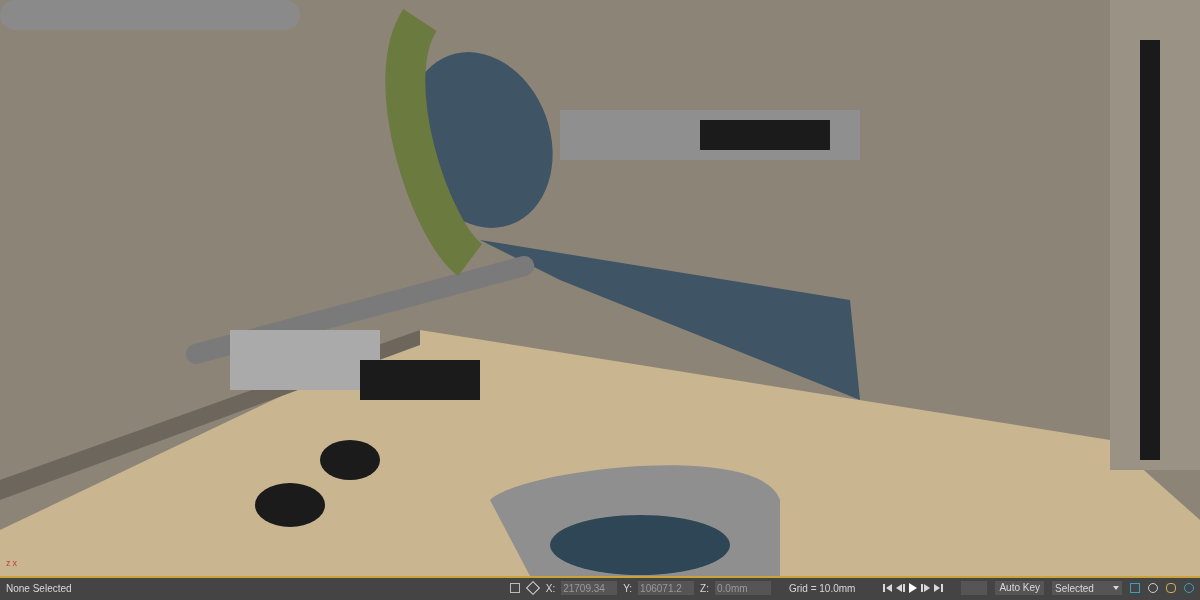  What do you see at coordinates (589, 588) in the screenshot?
I see `coordinate-field: 21709.34` at bounding box center [589, 588].